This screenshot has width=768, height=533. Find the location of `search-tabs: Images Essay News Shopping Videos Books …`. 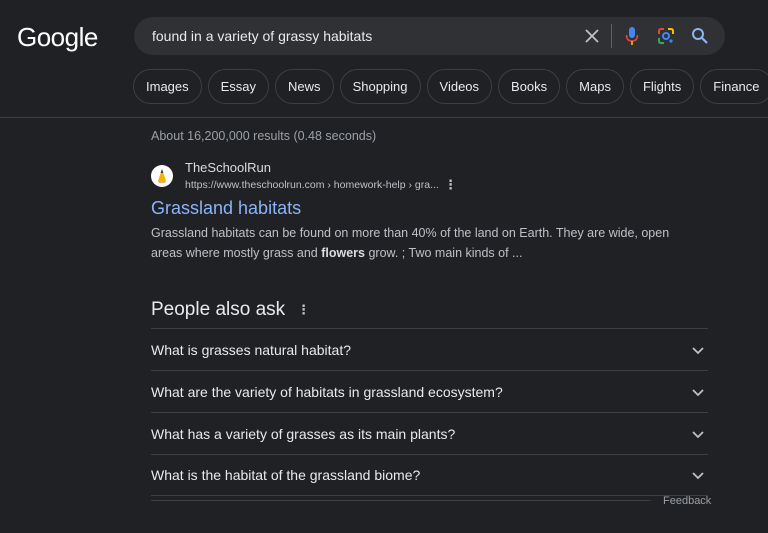

search-tabs: Images Essay News Shopping Videos Books … is located at coordinates (450, 87).